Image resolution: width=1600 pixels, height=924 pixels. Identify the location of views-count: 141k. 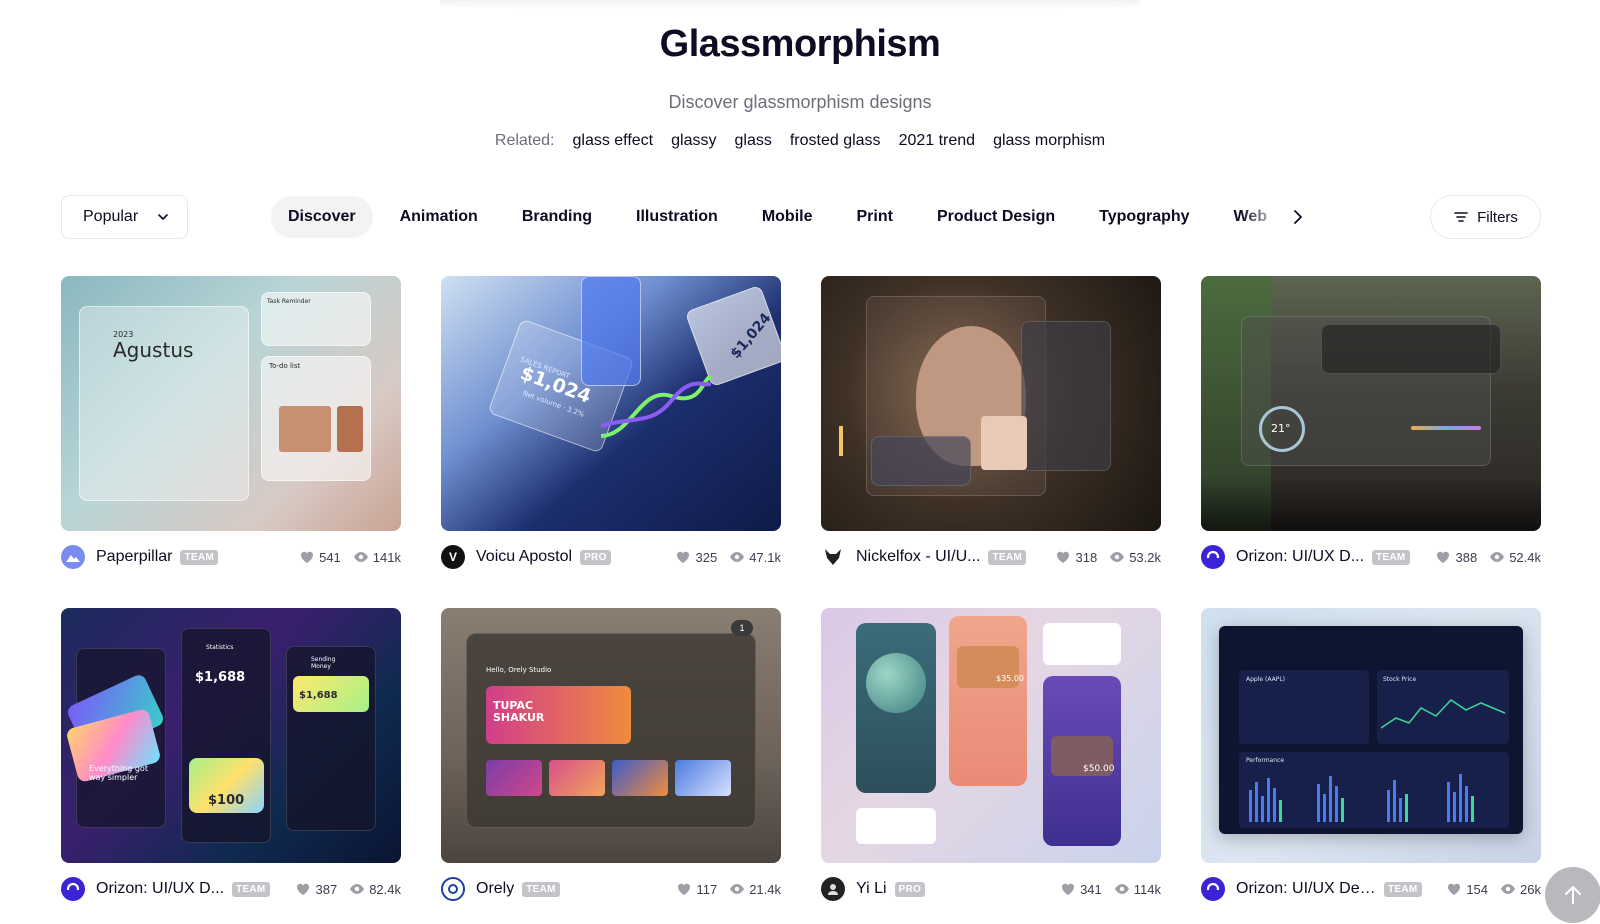
(386, 557).